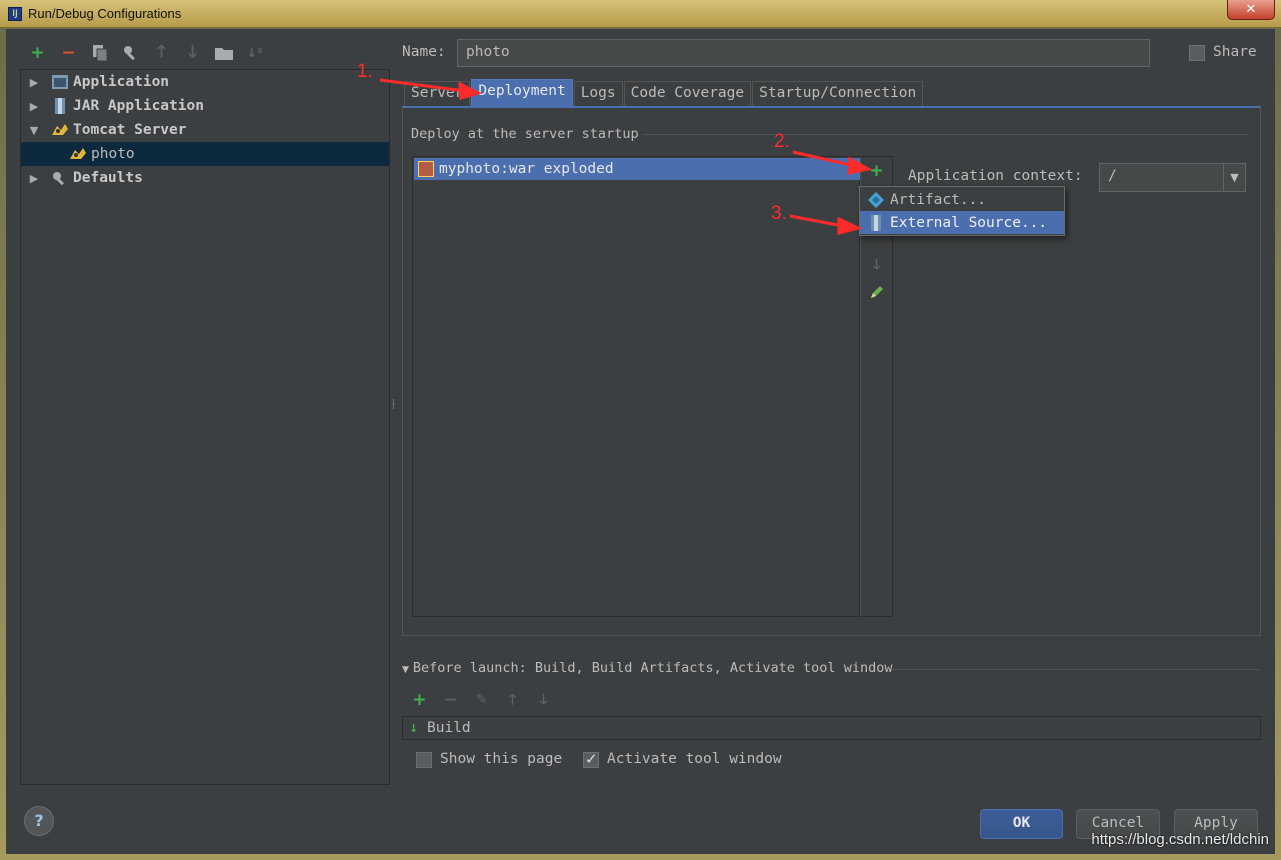  What do you see at coordinates (782, 141) in the screenshot?
I see `annotation-step-2: 2.` at bounding box center [782, 141].